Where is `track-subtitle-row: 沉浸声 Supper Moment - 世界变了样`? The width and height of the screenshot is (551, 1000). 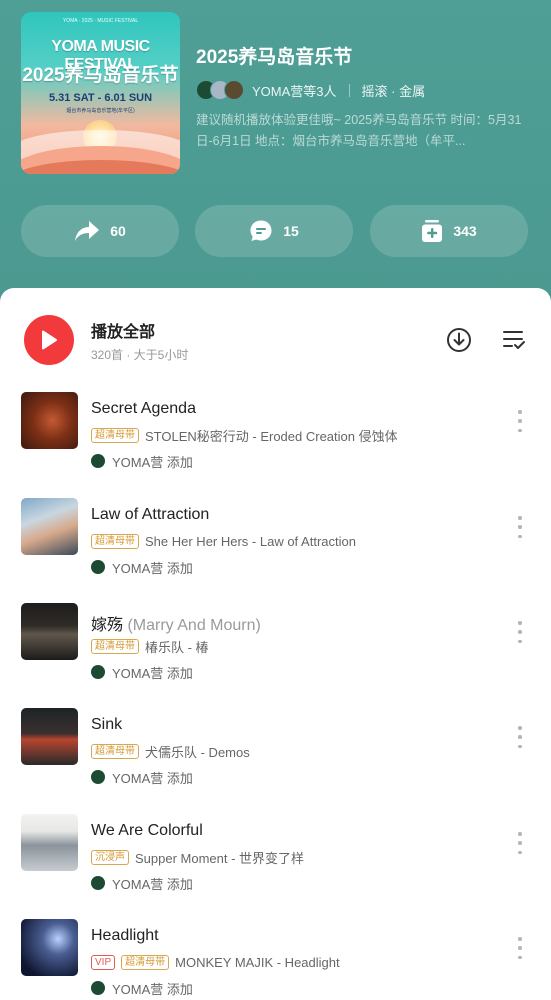 track-subtitle-row: 沉浸声 Supper Moment - 世界变了样 is located at coordinates (197, 857).